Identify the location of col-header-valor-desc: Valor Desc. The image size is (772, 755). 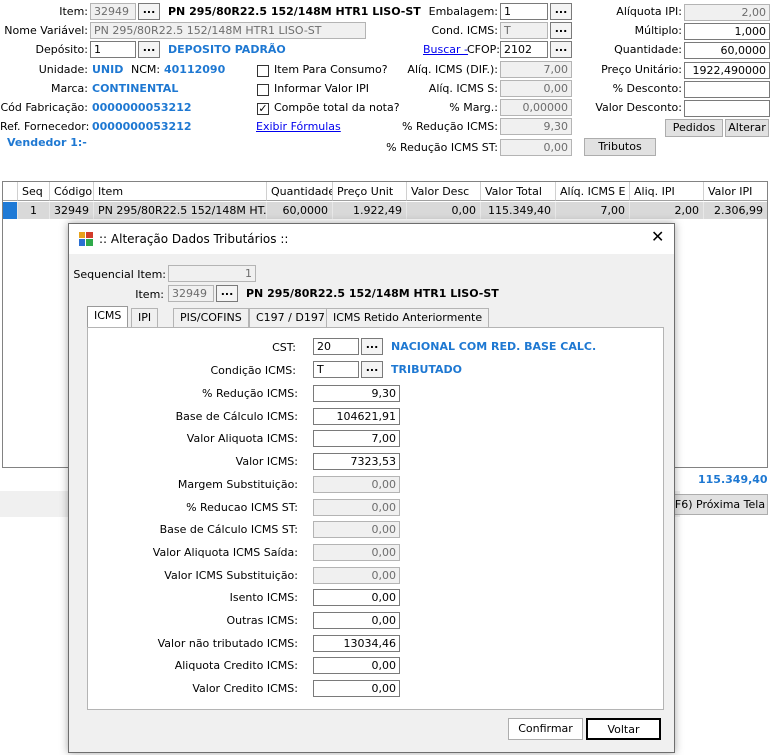
(444, 191).